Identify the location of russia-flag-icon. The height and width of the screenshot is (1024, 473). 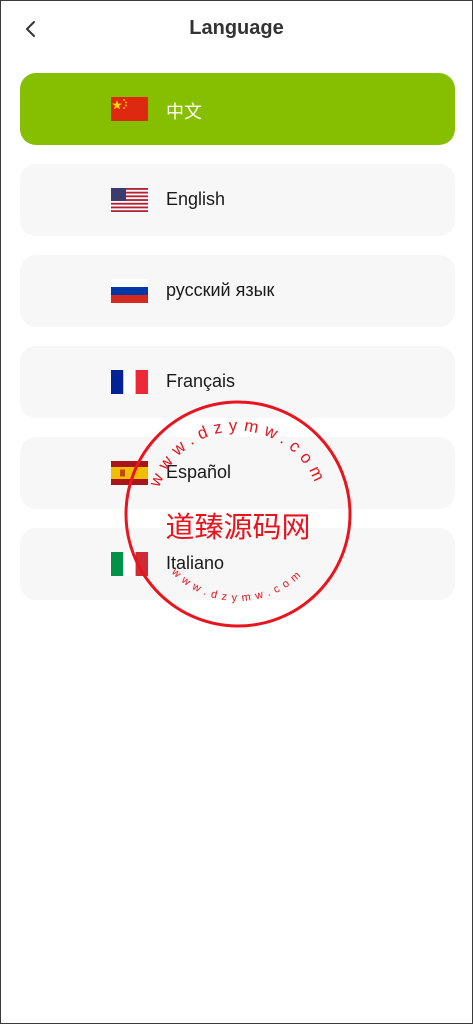
(129, 291).